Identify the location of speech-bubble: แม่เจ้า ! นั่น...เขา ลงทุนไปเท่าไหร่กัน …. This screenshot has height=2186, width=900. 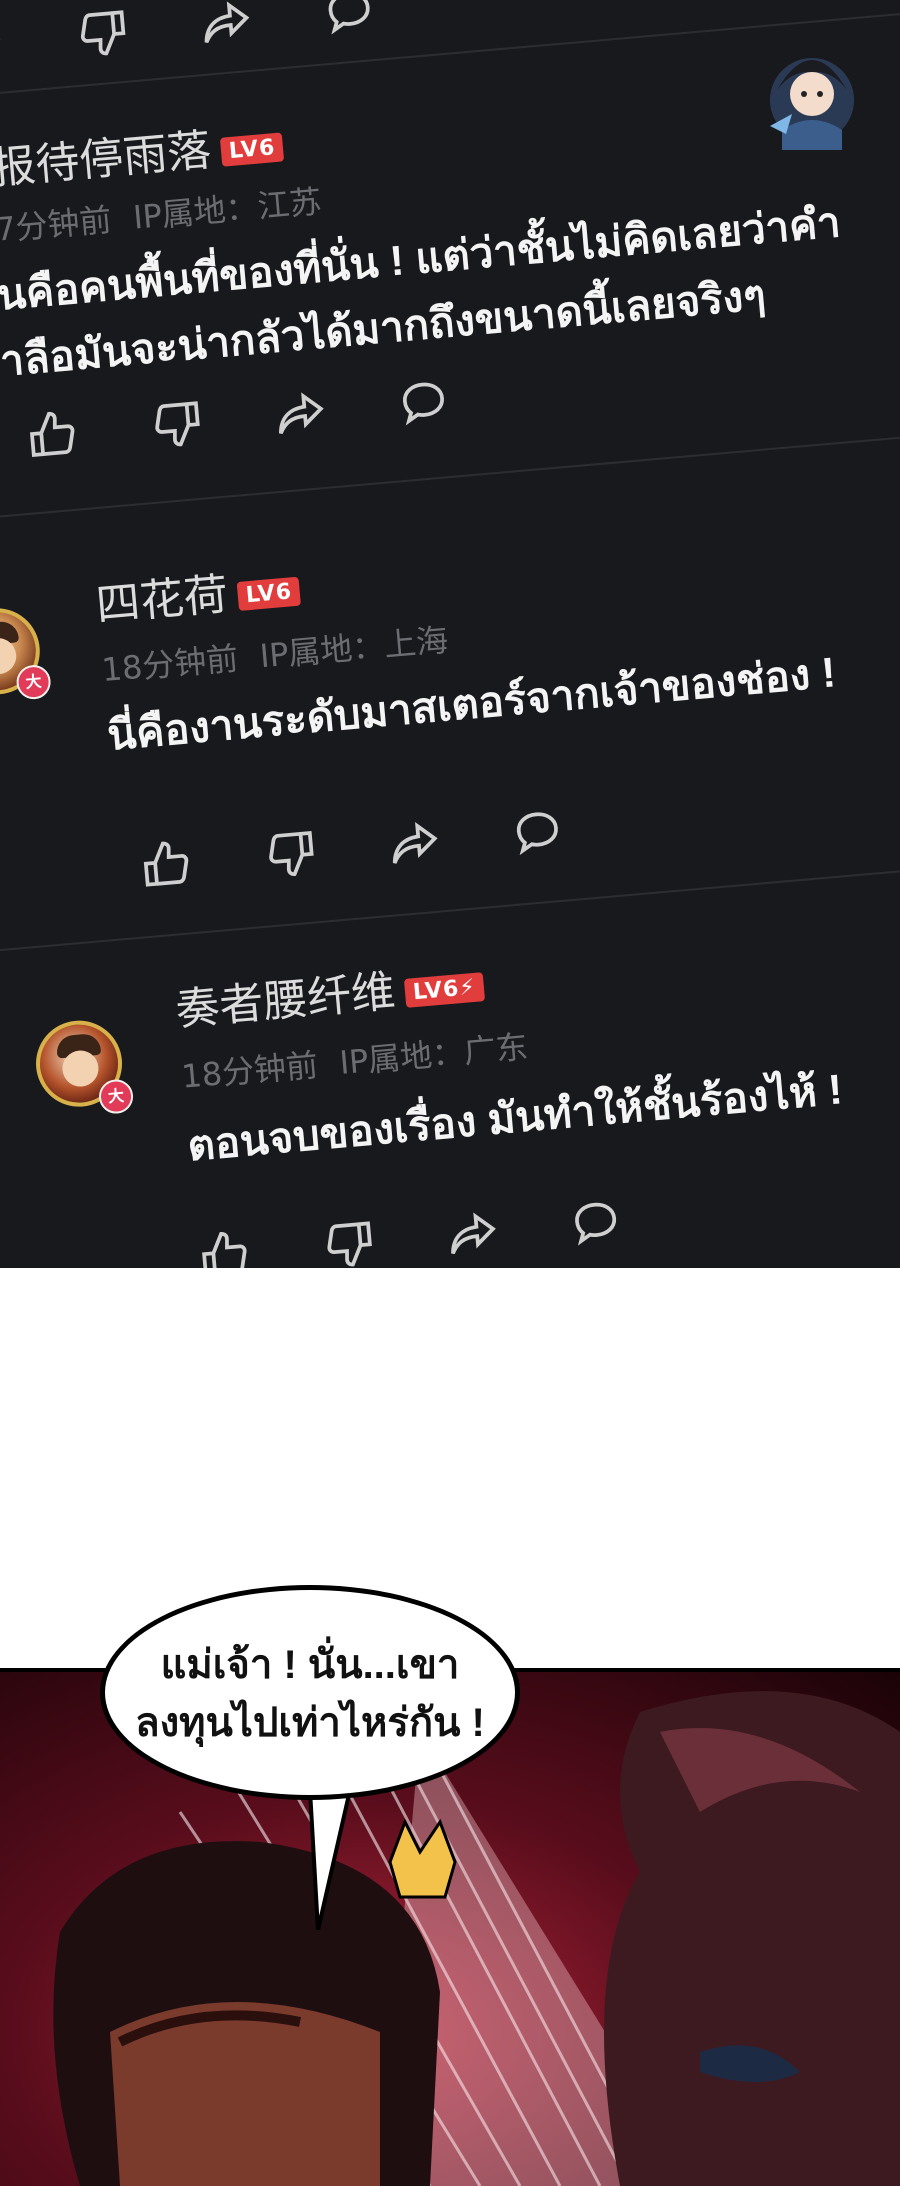
(310, 1692).